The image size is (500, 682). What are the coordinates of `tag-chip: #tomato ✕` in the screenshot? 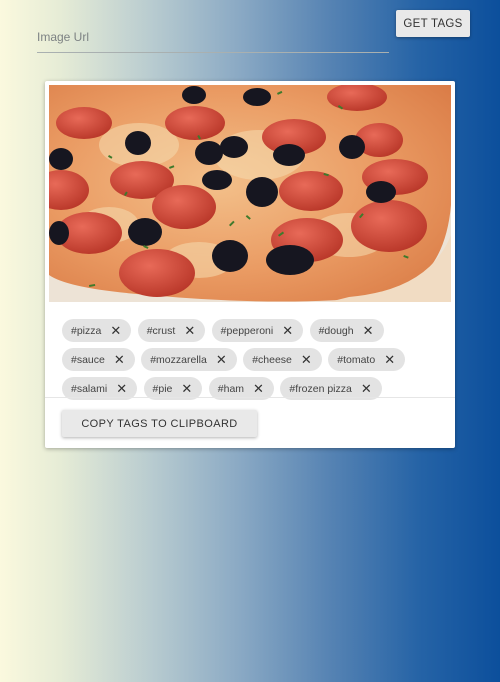 It's located at (367, 359).